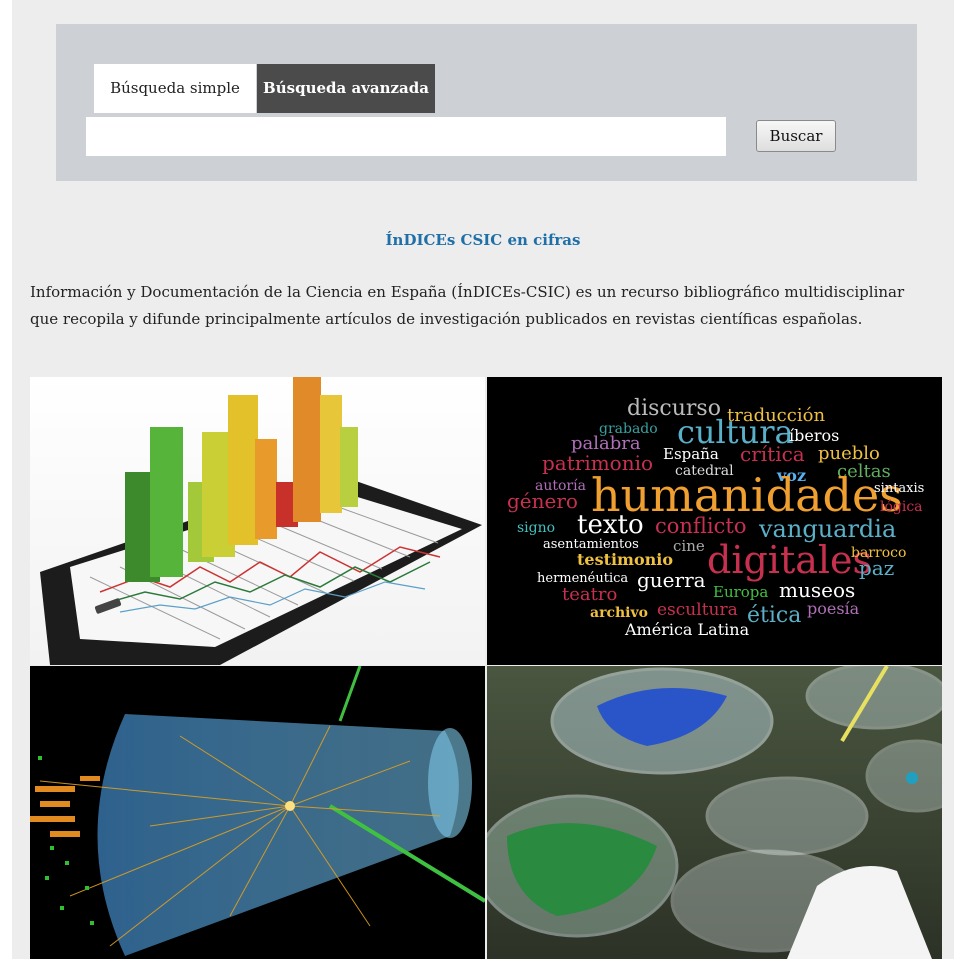  What do you see at coordinates (671, 580) in the screenshot?
I see `word-guerra: guerra` at bounding box center [671, 580].